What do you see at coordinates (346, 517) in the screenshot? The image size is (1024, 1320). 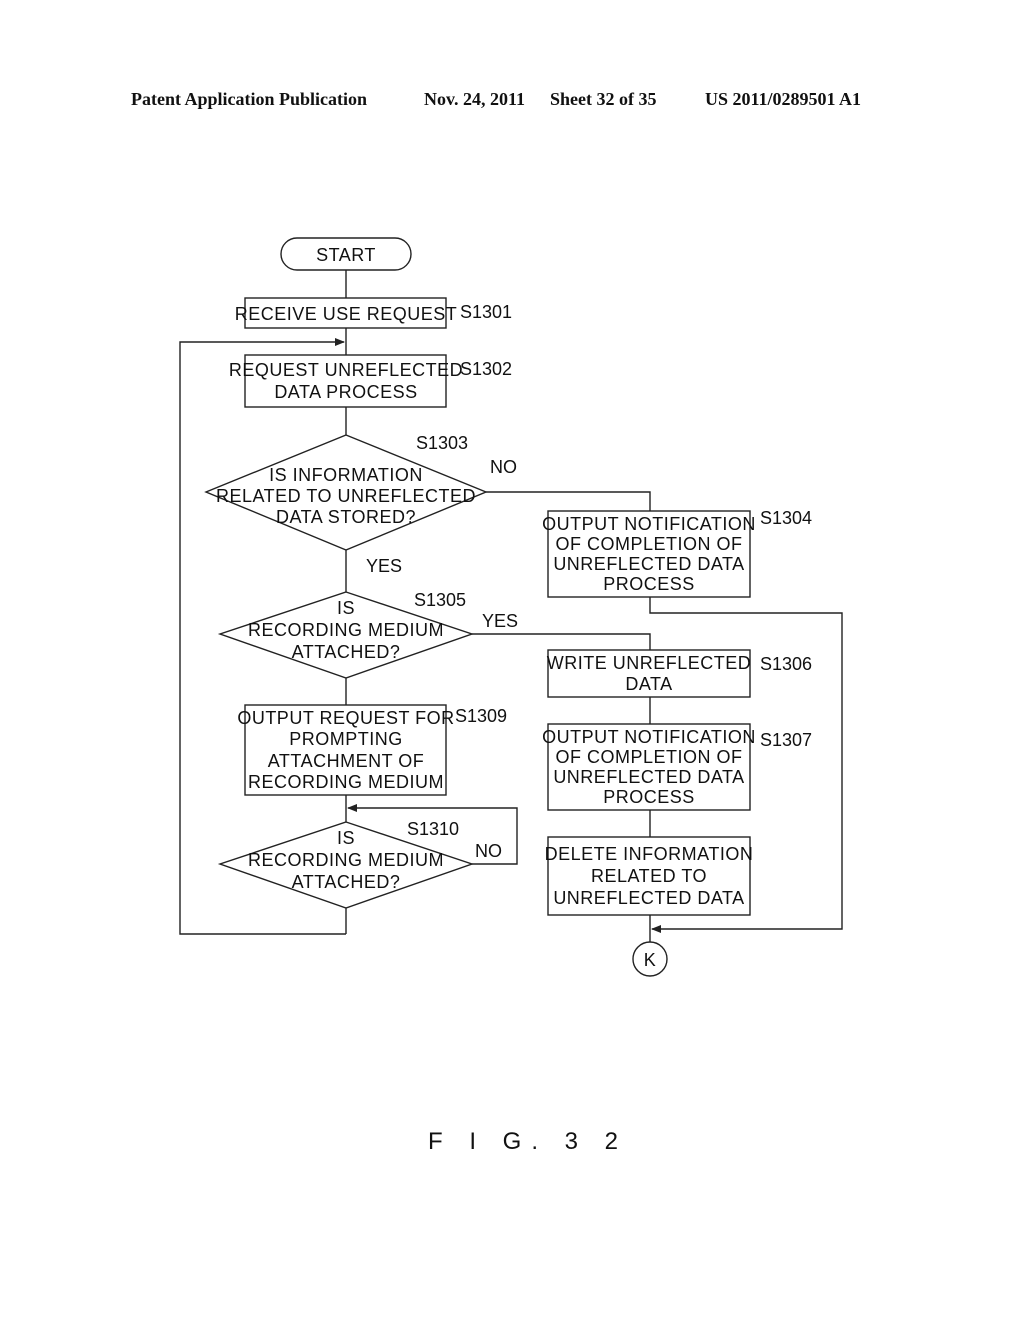 I see `decision-text: DATA STORED?` at bounding box center [346, 517].